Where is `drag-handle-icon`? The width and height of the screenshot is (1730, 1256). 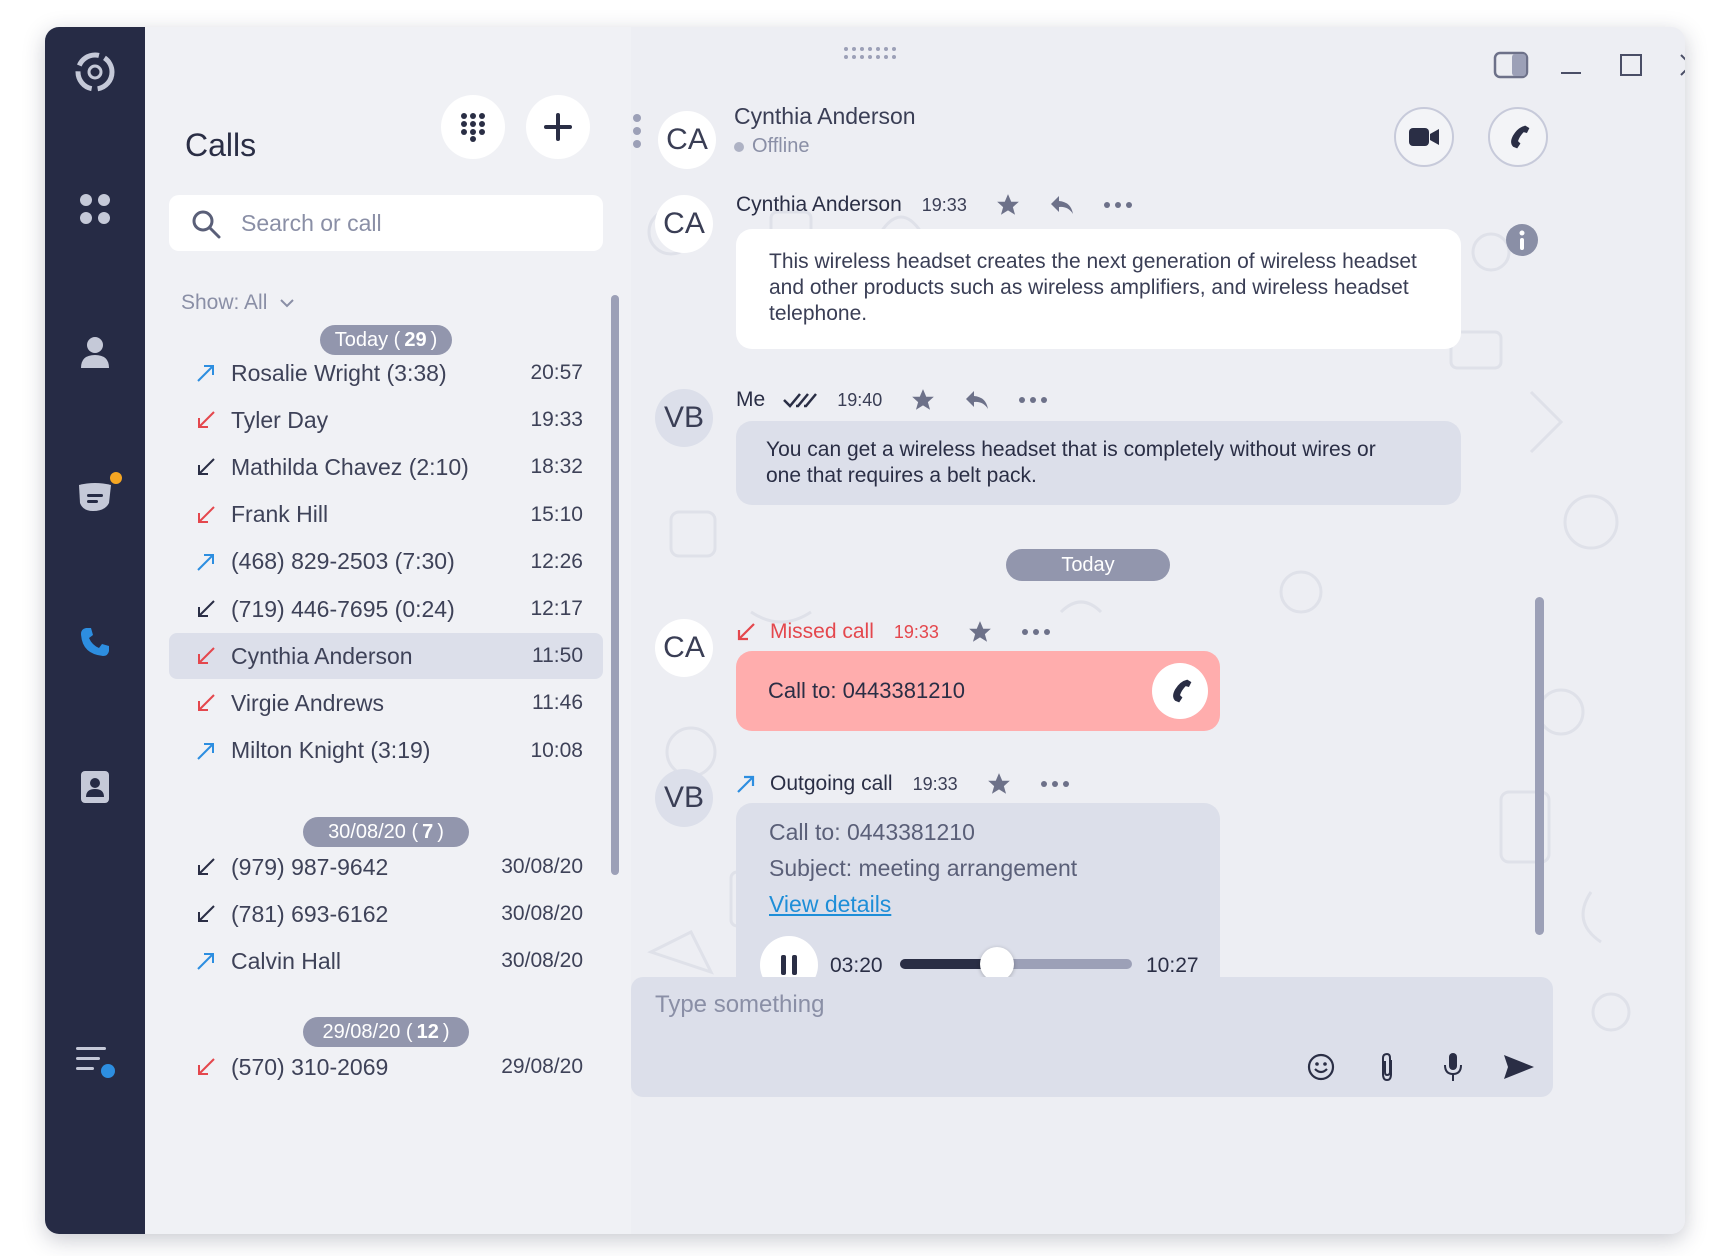
drag-handle-icon is located at coordinates (871, 53).